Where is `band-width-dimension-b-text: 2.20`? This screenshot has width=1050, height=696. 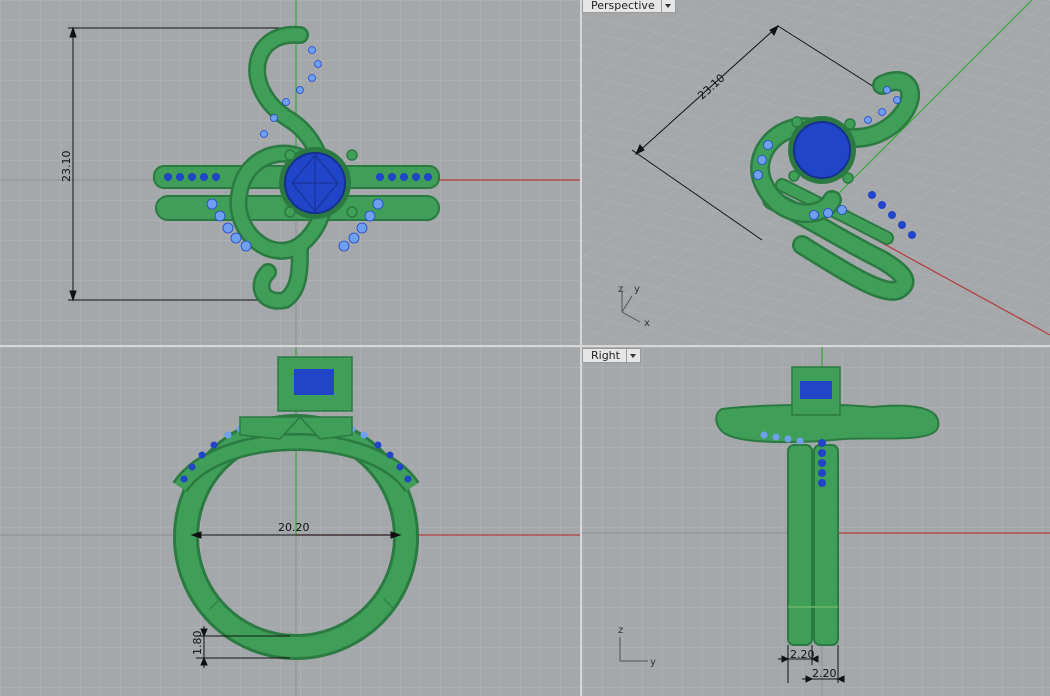 band-width-dimension-b-text: 2.20 is located at coordinates (824, 673).